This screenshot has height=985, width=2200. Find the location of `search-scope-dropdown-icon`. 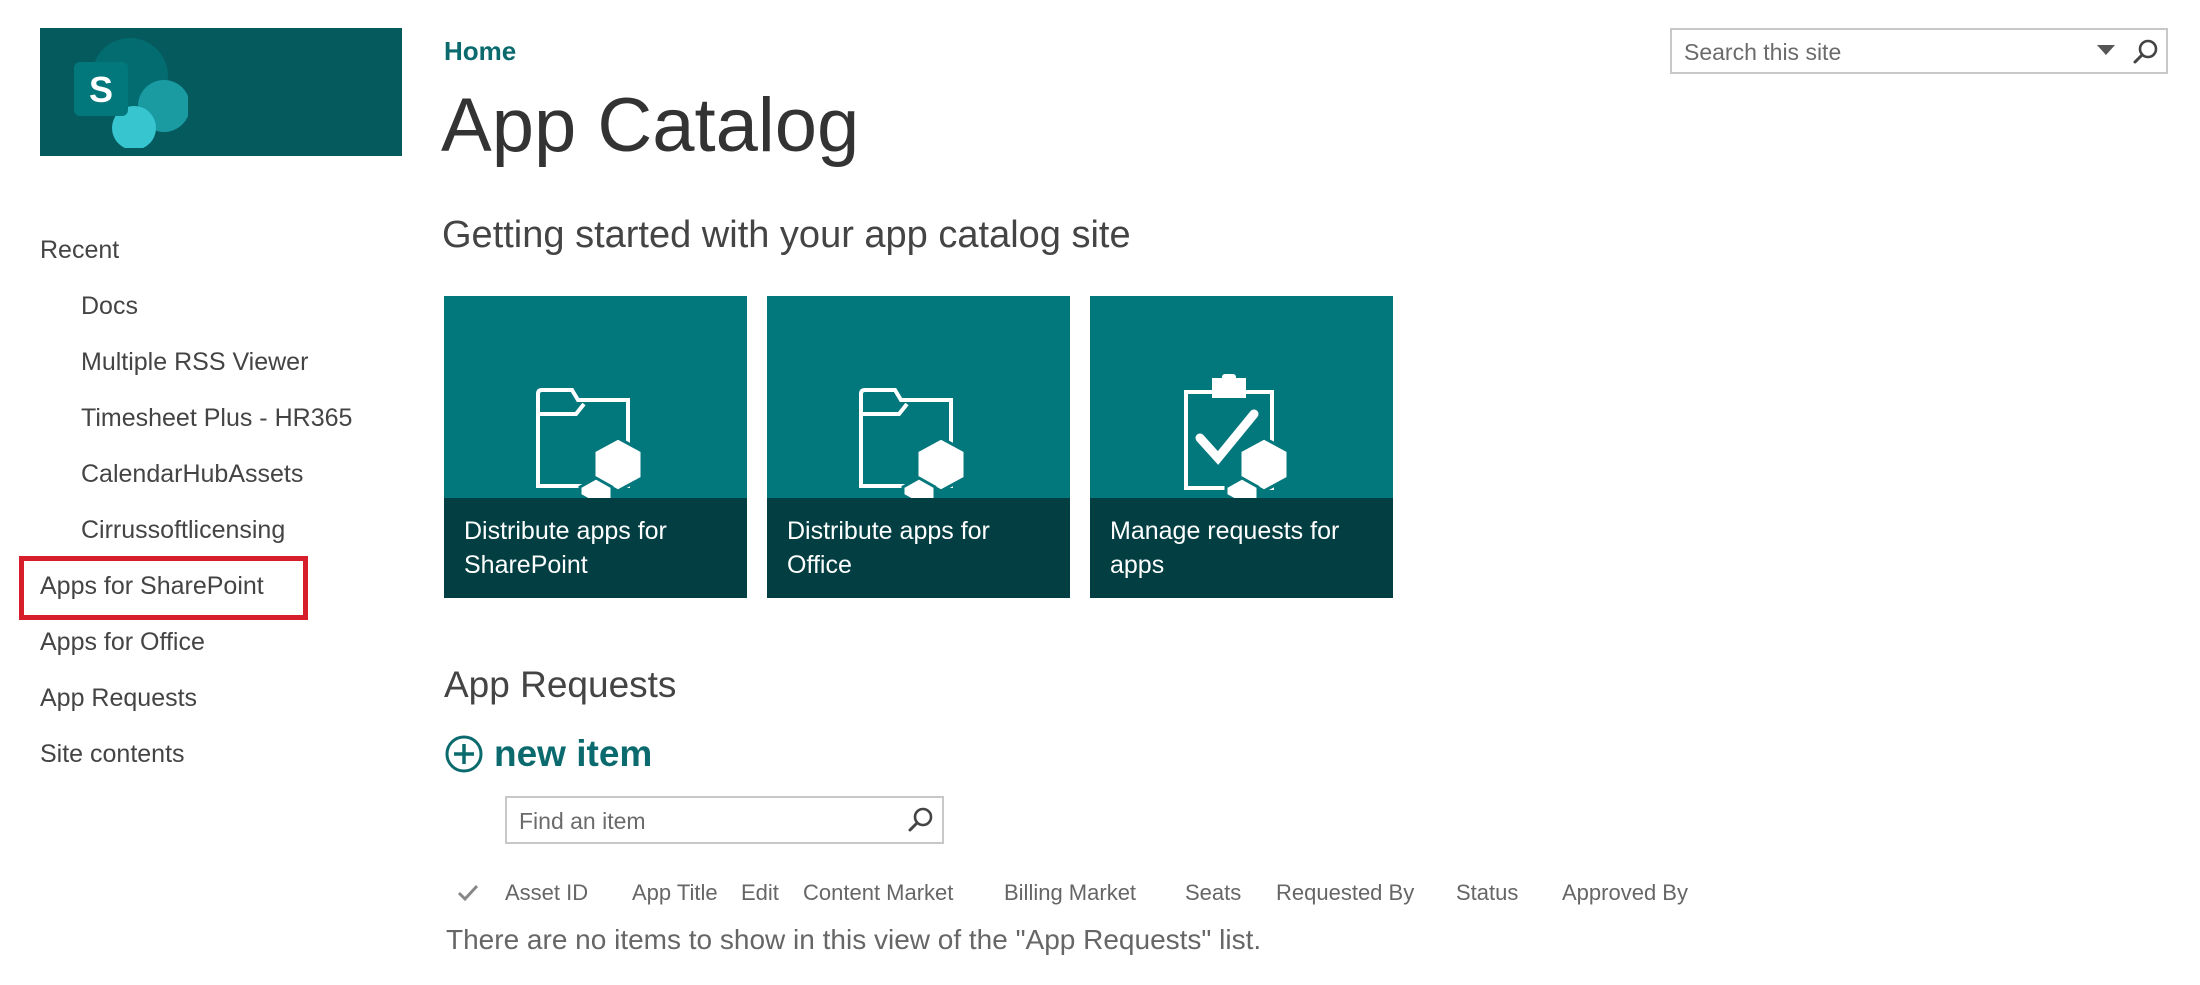

search-scope-dropdown-icon is located at coordinates (2106, 50).